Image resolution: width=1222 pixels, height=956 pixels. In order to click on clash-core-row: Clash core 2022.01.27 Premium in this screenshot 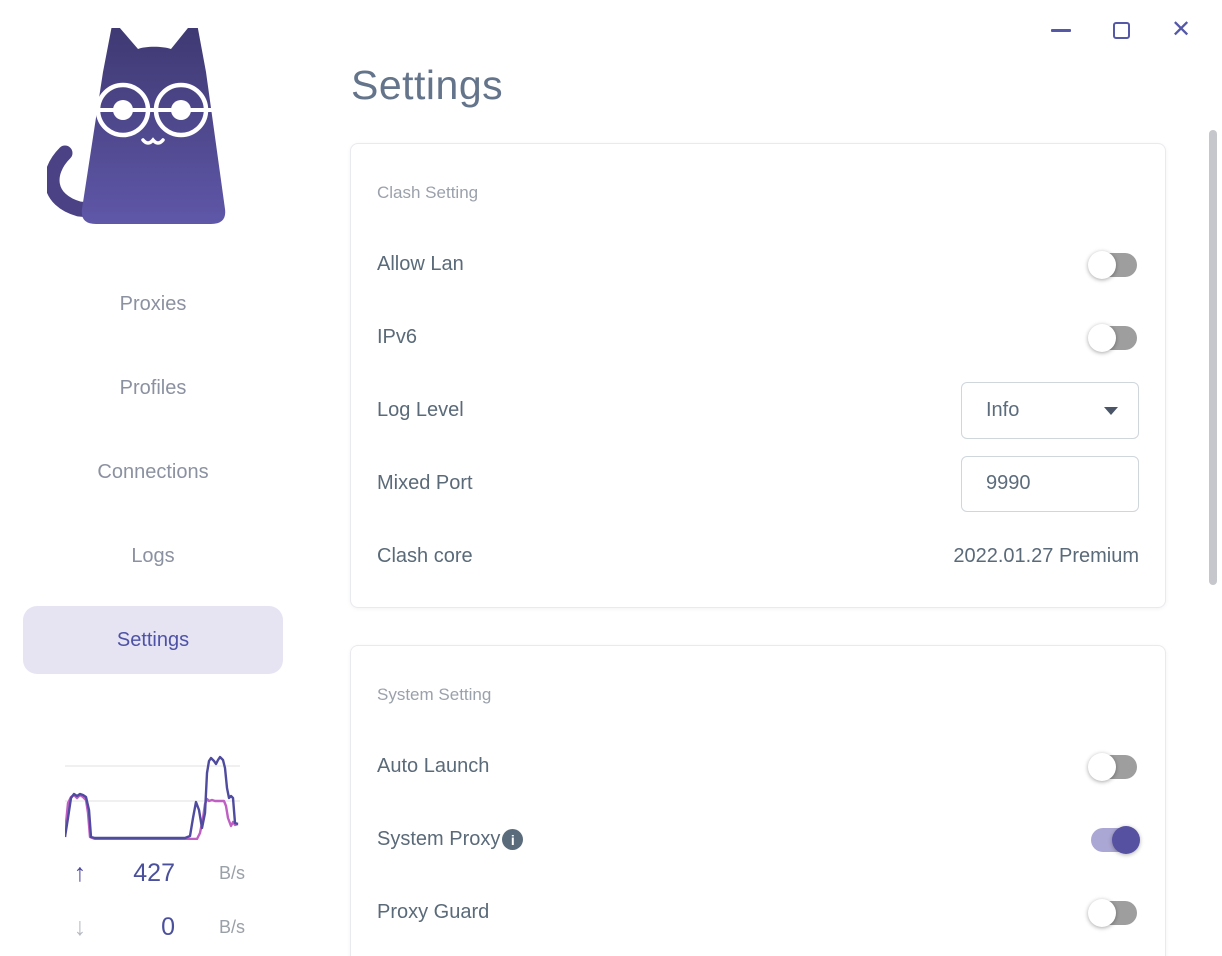, I will do `click(758, 556)`.